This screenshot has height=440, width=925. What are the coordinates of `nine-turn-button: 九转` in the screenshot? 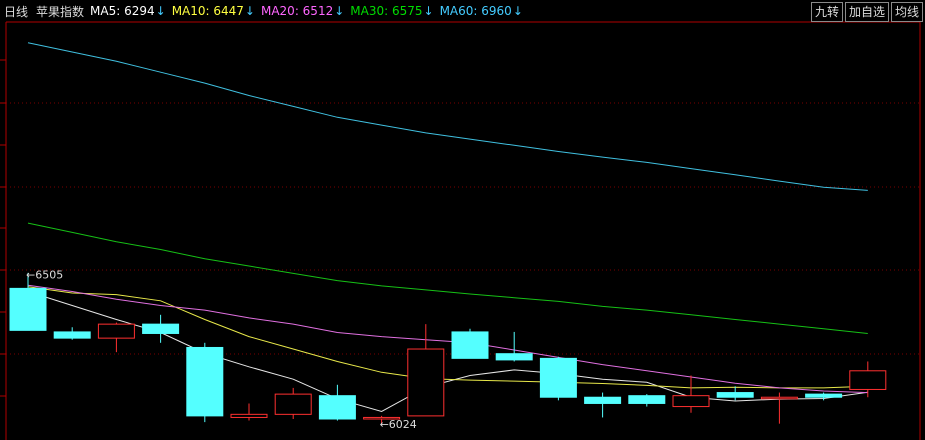 It's located at (826, 12).